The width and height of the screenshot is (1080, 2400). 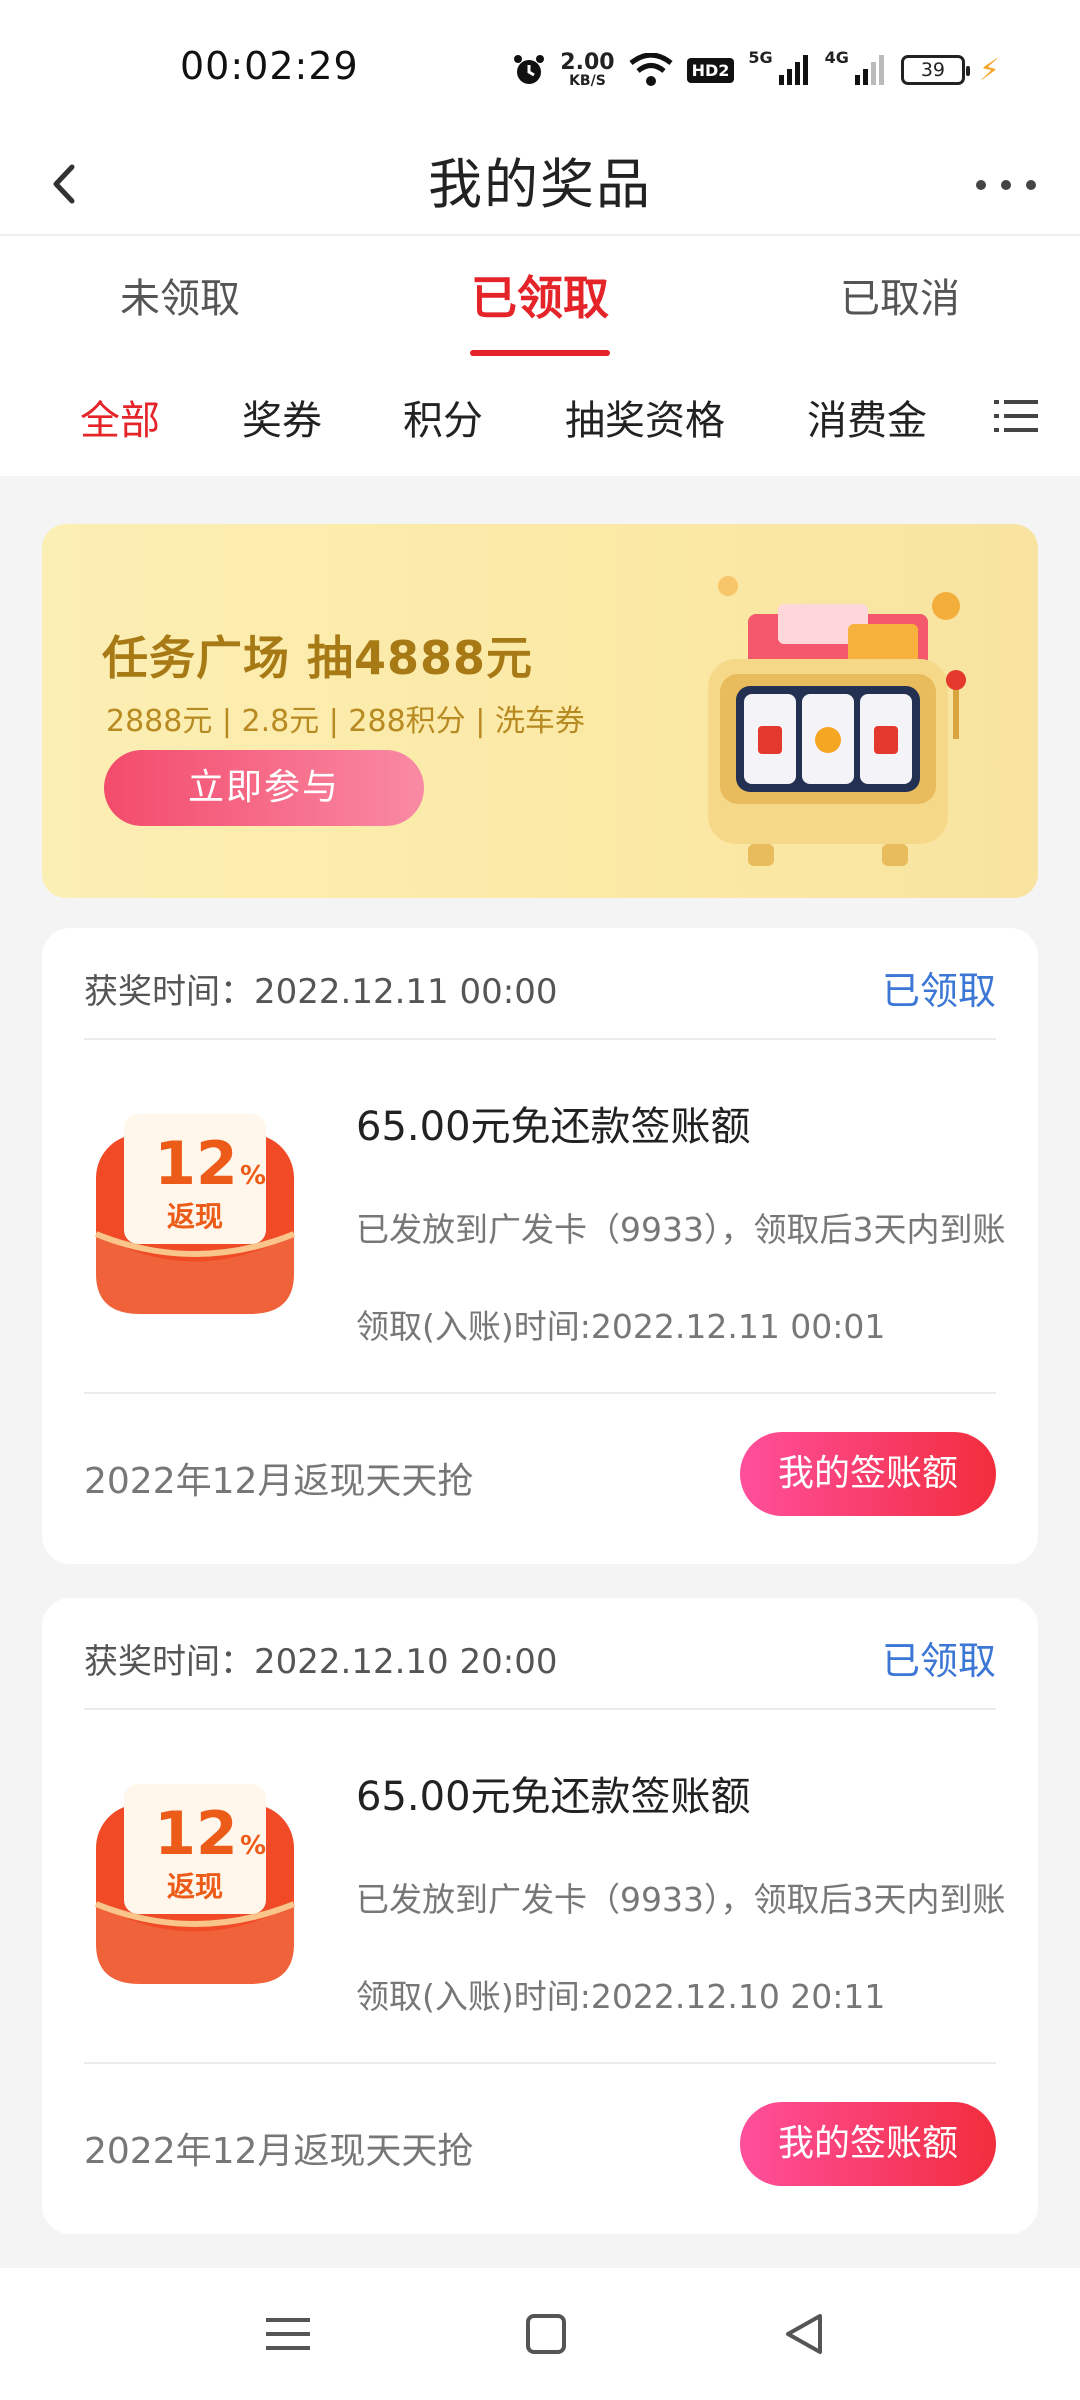 I want to click on tab-claimed: 已领取, so click(x=540, y=298).